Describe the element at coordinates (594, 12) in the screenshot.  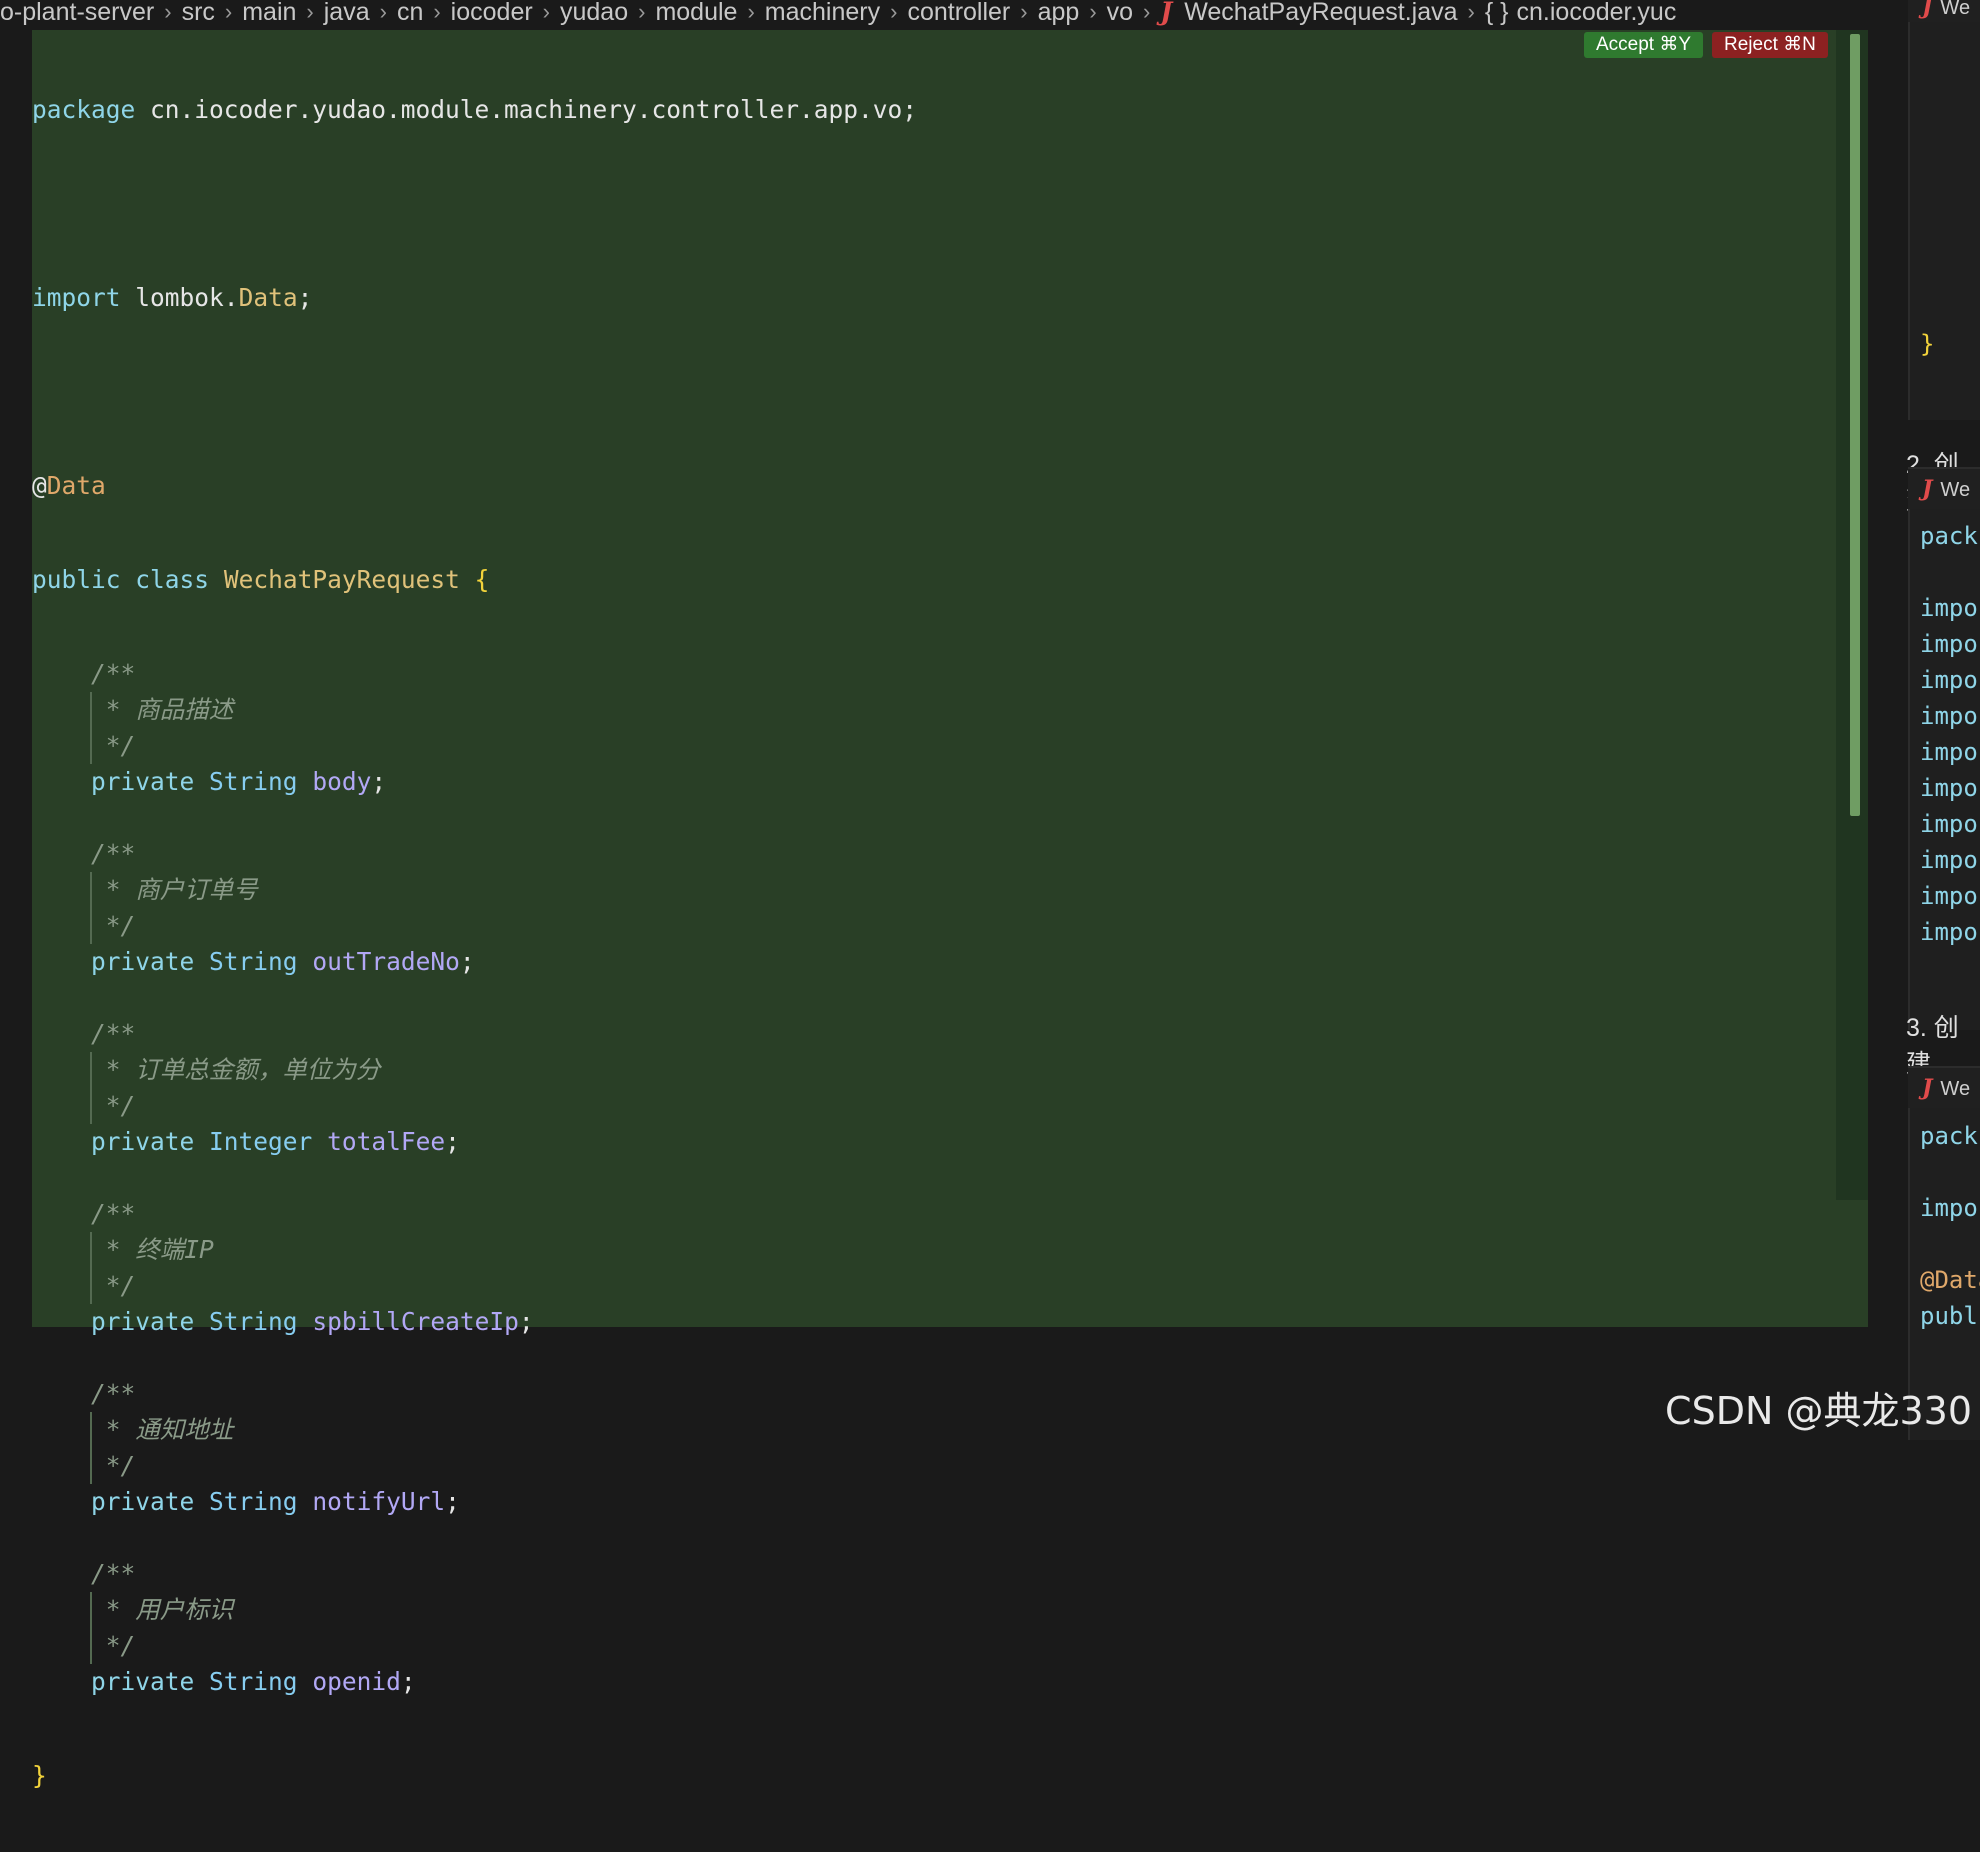
I see `breadcrumb-item: yudao` at that location.